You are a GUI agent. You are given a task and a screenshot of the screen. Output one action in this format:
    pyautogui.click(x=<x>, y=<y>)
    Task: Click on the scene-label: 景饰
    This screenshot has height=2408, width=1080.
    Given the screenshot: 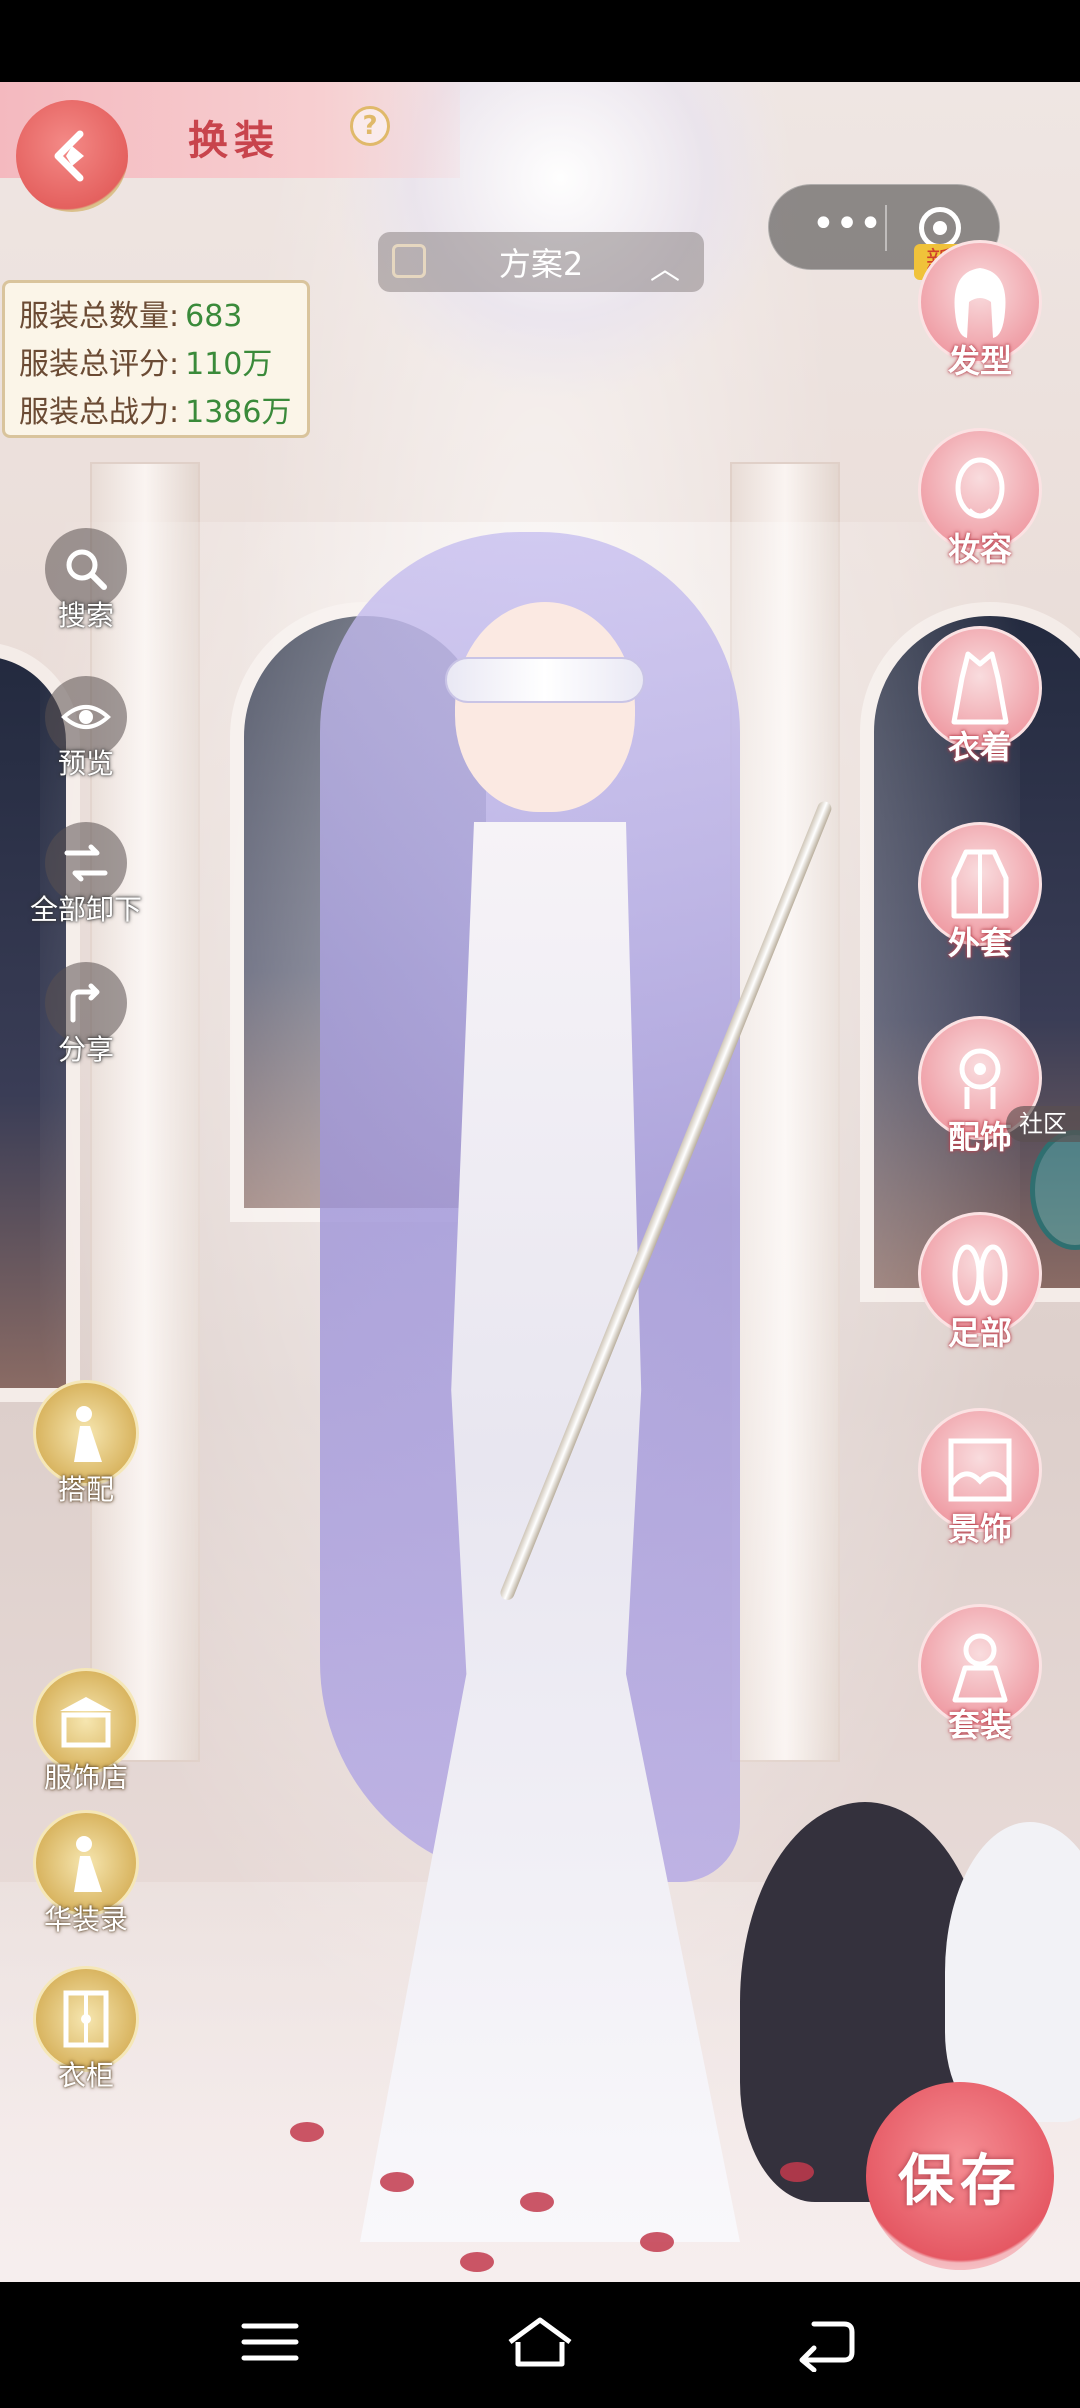 What is the action you would take?
    pyautogui.click(x=979, y=1529)
    